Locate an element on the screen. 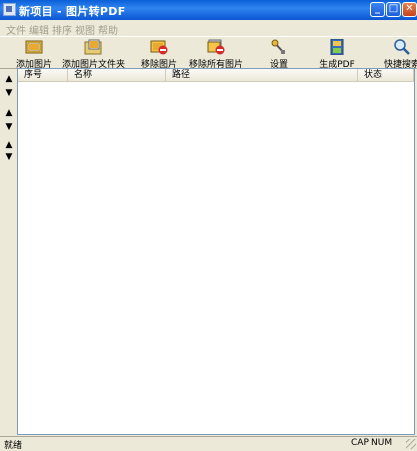 This screenshot has width=417, height=451. toolbar: 添加图片 添加图片文件夹 移除图片 移除所有图片 设置 生成PDF 快捷搜索 is located at coordinates (208, 53).